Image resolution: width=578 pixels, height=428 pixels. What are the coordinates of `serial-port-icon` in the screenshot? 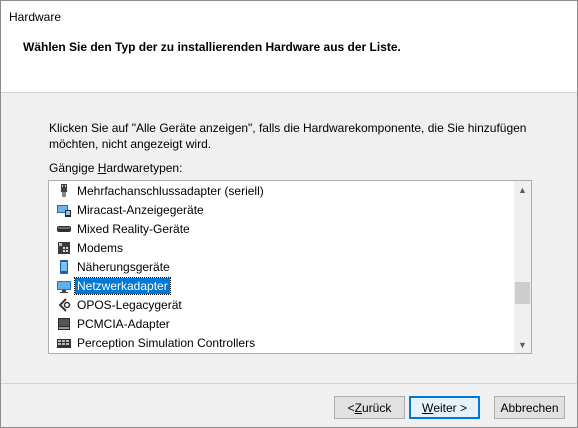 It's located at (64, 191).